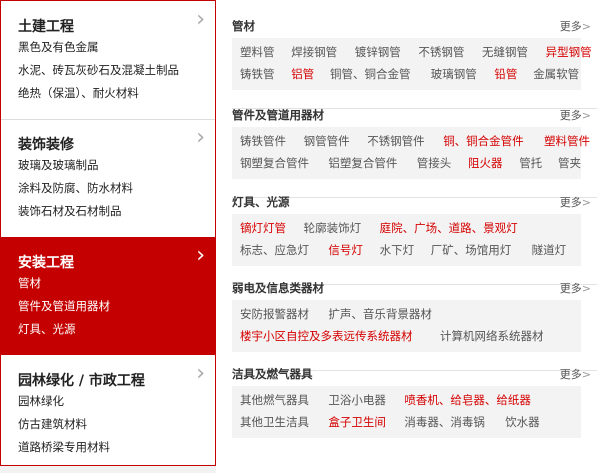 The width and height of the screenshot is (600, 473). What do you see at coordinates (46, 262) in the screenshot?
I see `category-title: 安装工程` at bounding box center [46, 262].